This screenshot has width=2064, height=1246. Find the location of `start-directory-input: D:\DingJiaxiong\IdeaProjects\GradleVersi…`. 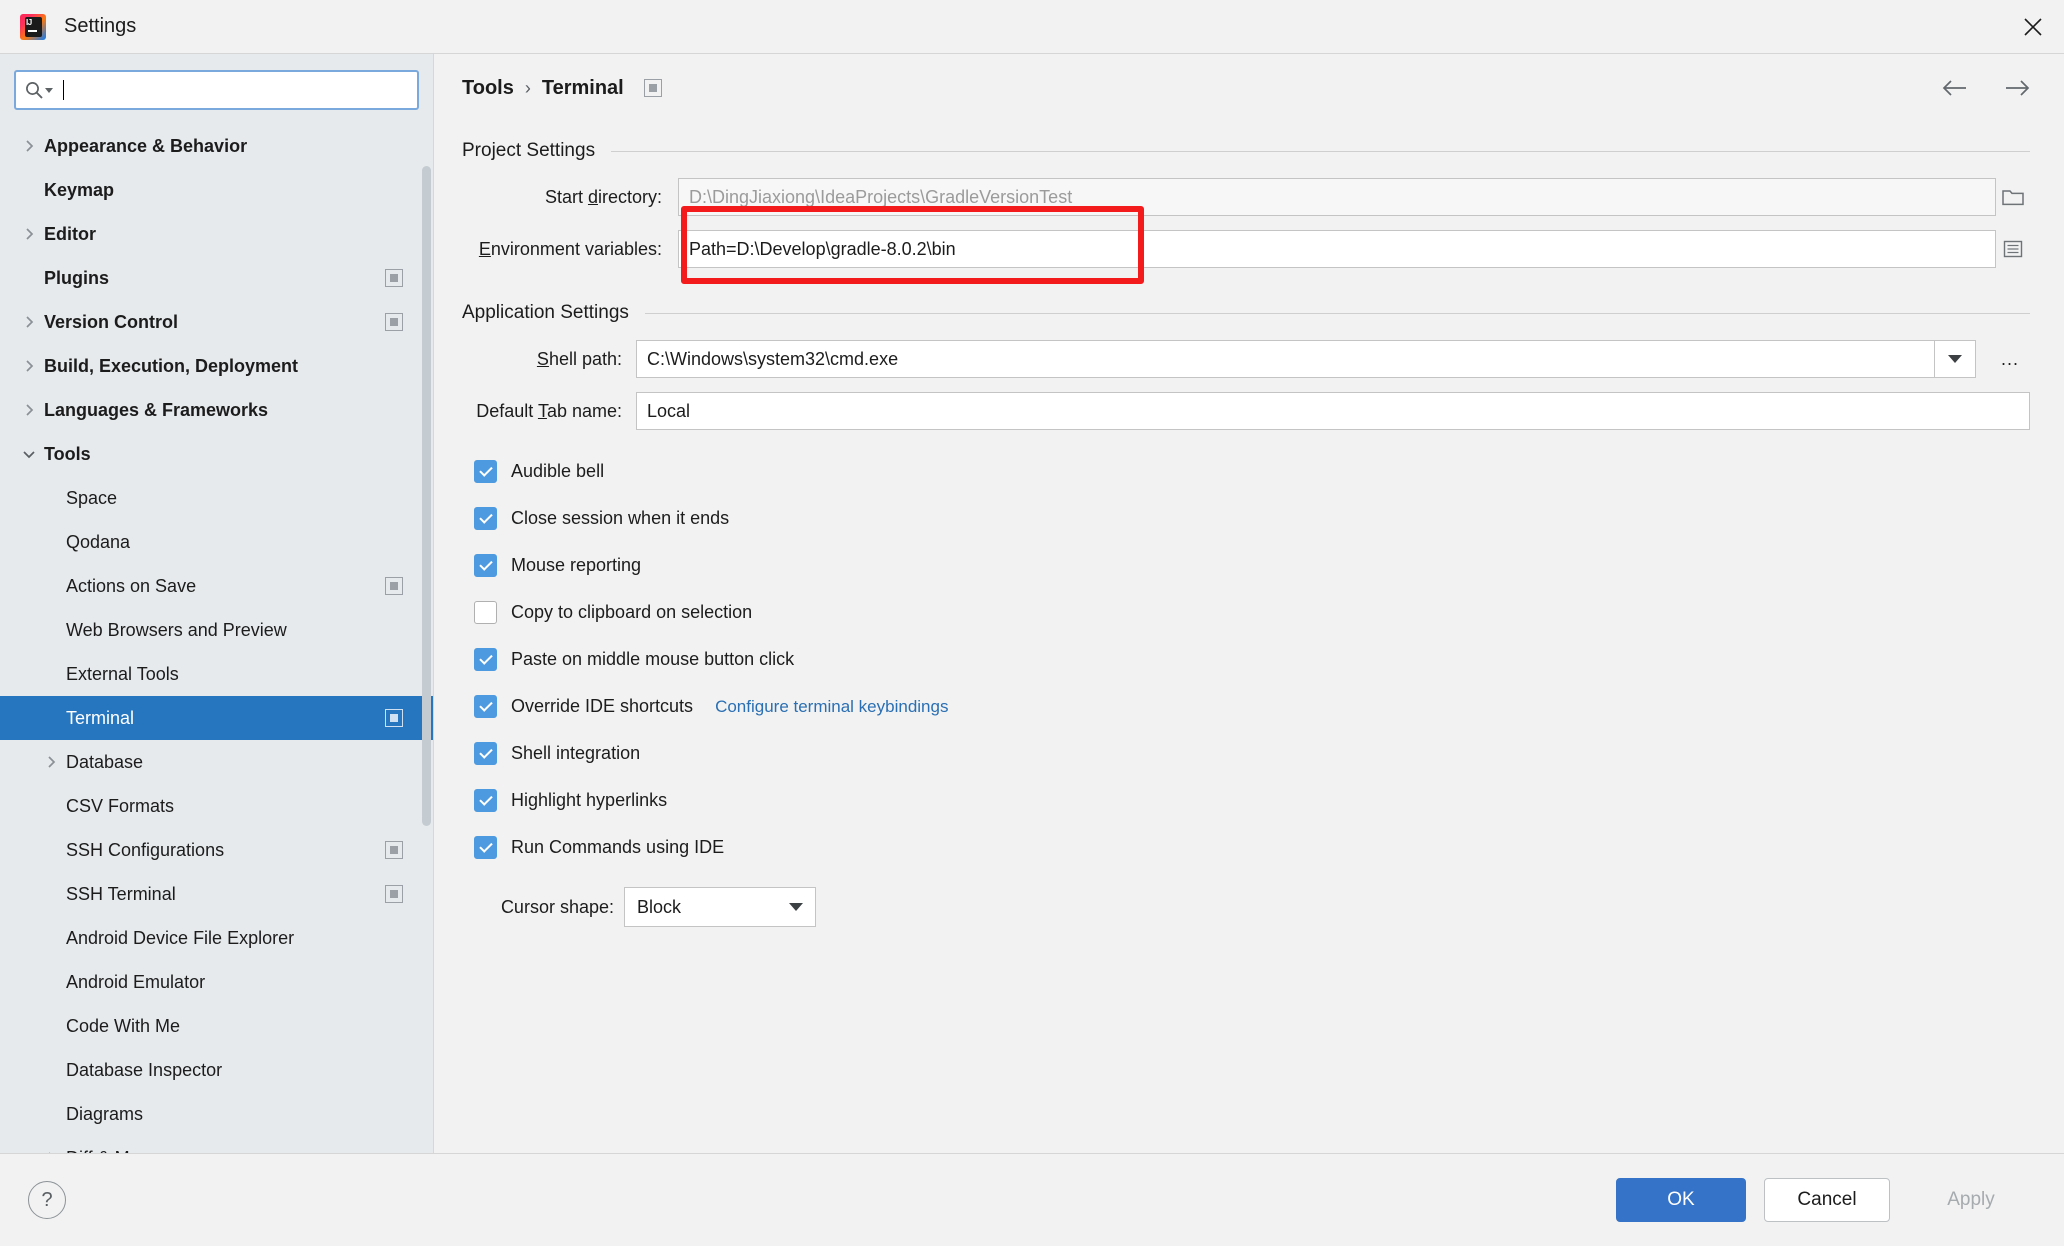

start-directory-input: D:\DingJiaxiong\IdeaProjects\GradleVersi… is located at coordinates (1337, 197).